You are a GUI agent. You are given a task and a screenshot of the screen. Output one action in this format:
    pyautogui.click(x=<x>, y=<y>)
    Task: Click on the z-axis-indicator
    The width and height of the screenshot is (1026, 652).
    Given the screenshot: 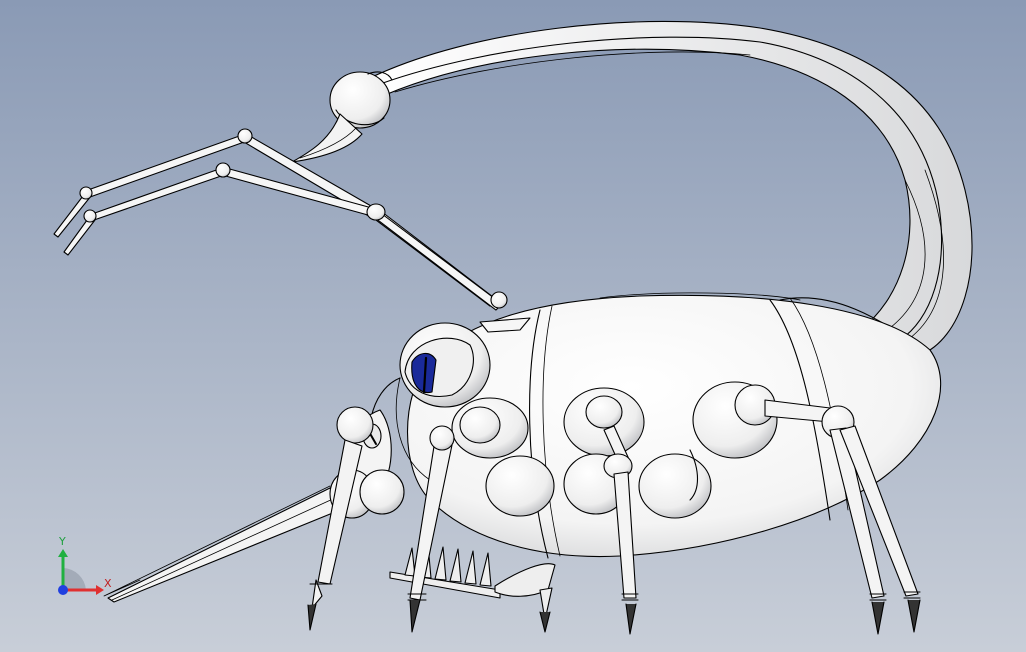 What is the action you would take?
    pyautogui.click(x=63, y=590)
    